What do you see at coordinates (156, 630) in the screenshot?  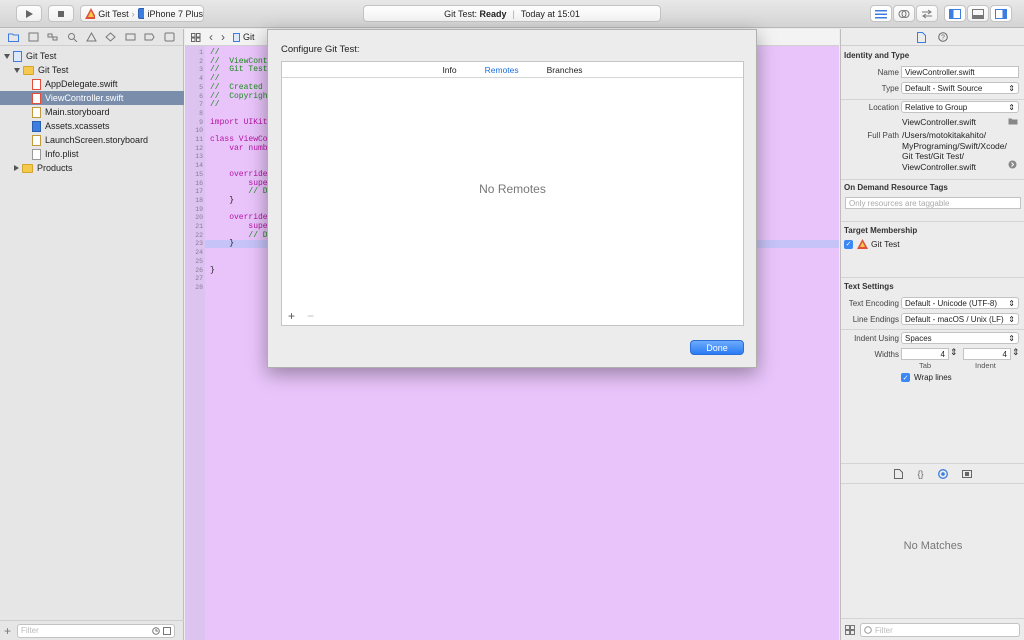 I see `clock-icon` at bounding box center [156, 630].